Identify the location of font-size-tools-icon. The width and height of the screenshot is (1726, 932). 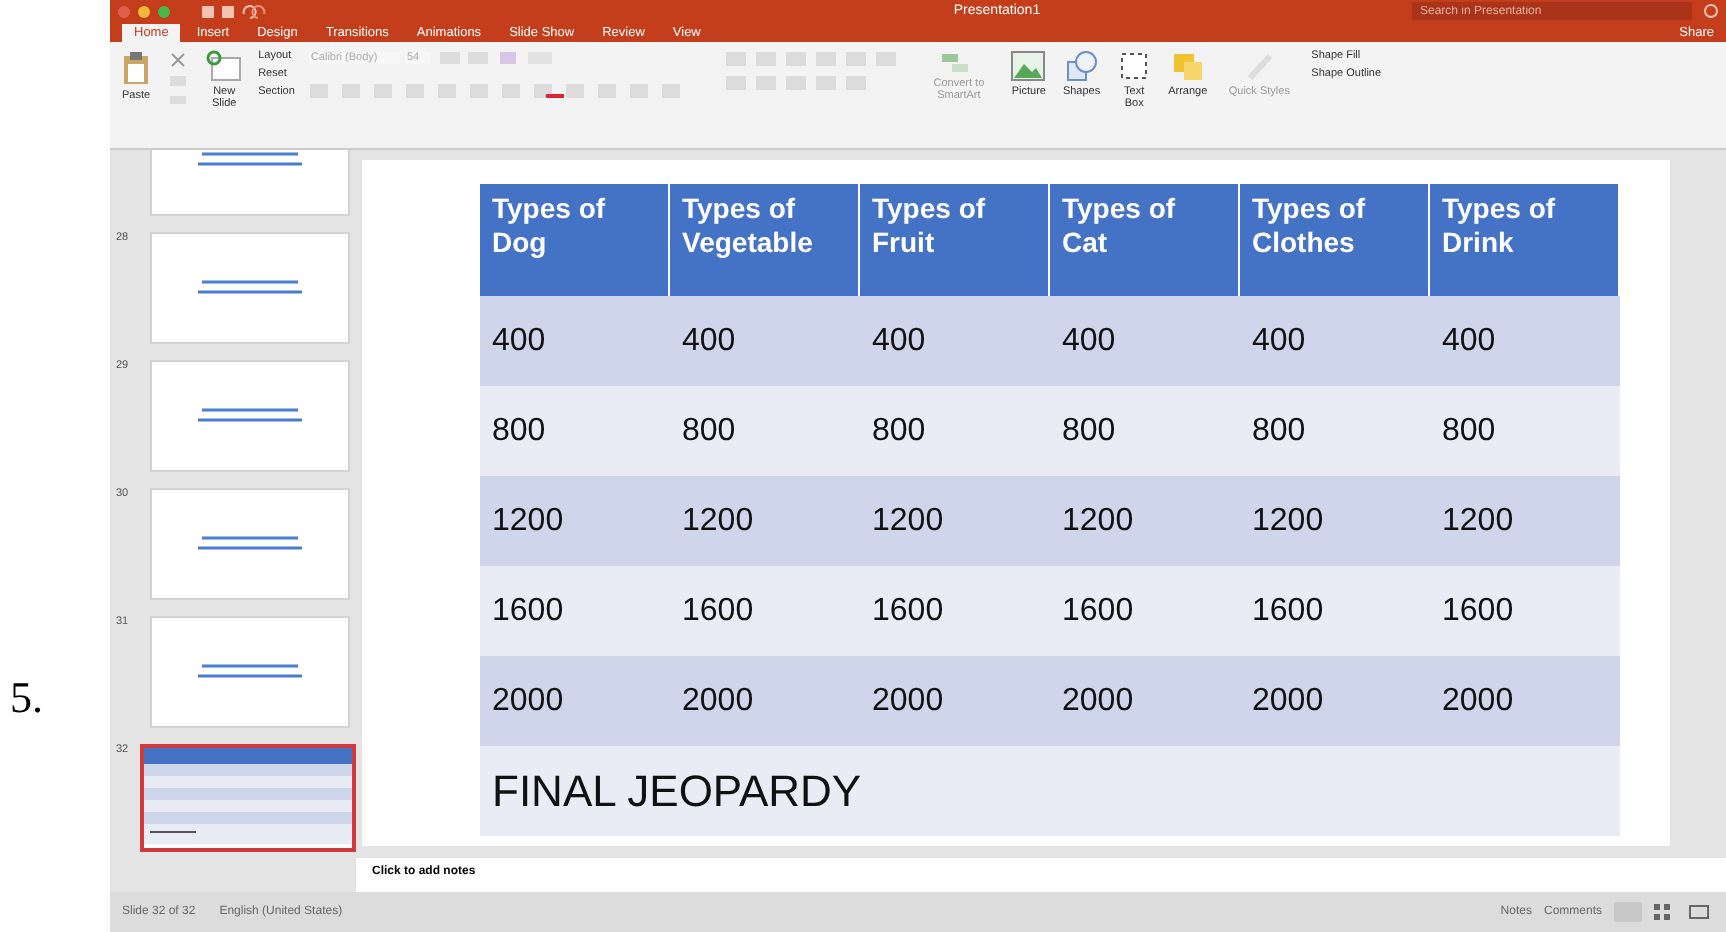
(496, 58).